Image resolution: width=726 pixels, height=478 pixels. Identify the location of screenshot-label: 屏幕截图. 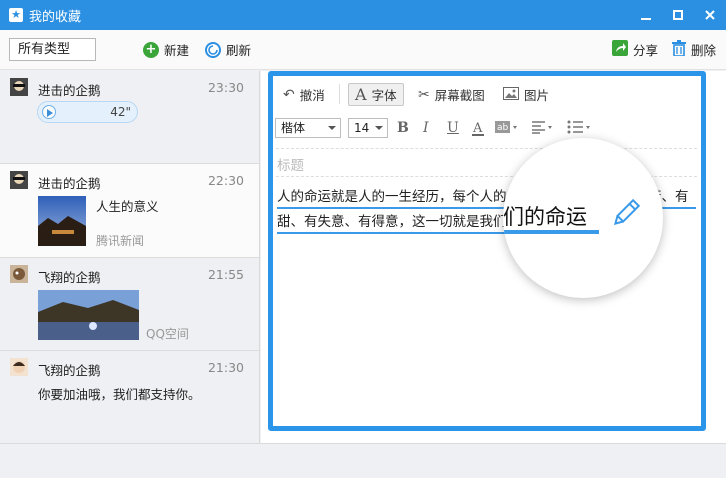
(459, 95).